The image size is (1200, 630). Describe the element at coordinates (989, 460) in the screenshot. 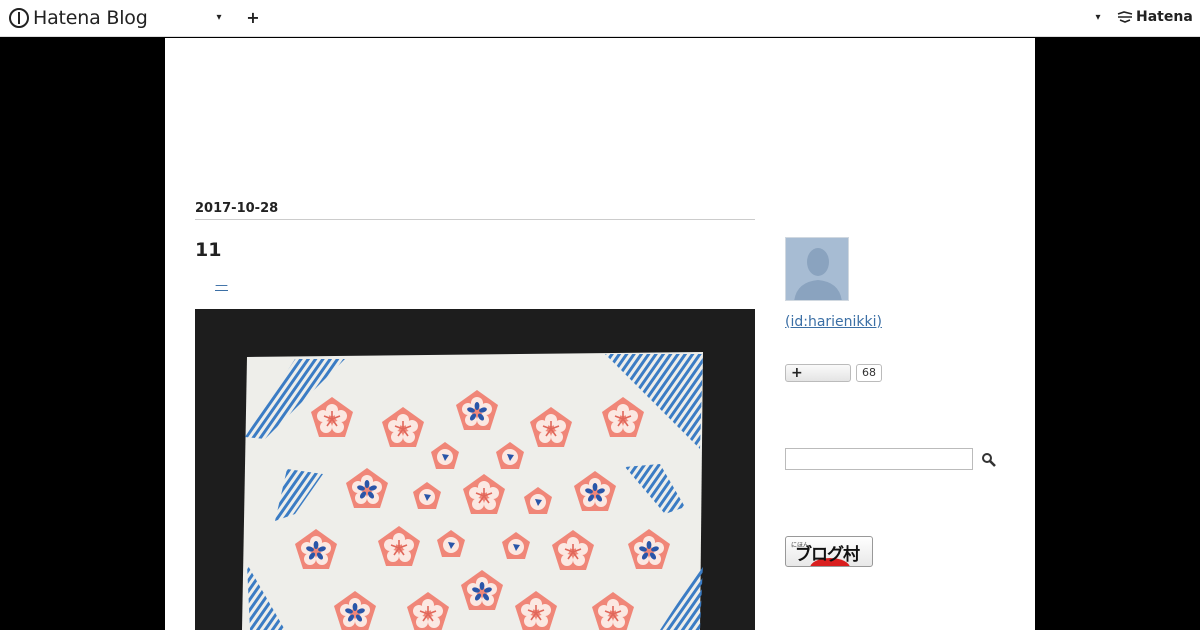

I see `search-icon` at that location.